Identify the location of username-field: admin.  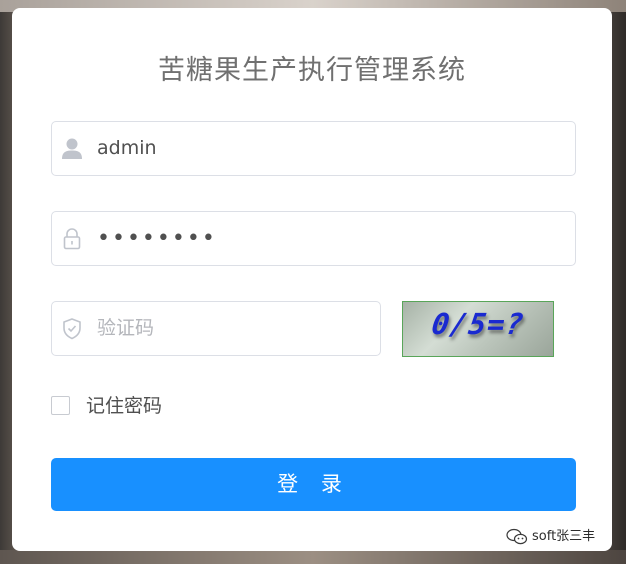
(313, 148).